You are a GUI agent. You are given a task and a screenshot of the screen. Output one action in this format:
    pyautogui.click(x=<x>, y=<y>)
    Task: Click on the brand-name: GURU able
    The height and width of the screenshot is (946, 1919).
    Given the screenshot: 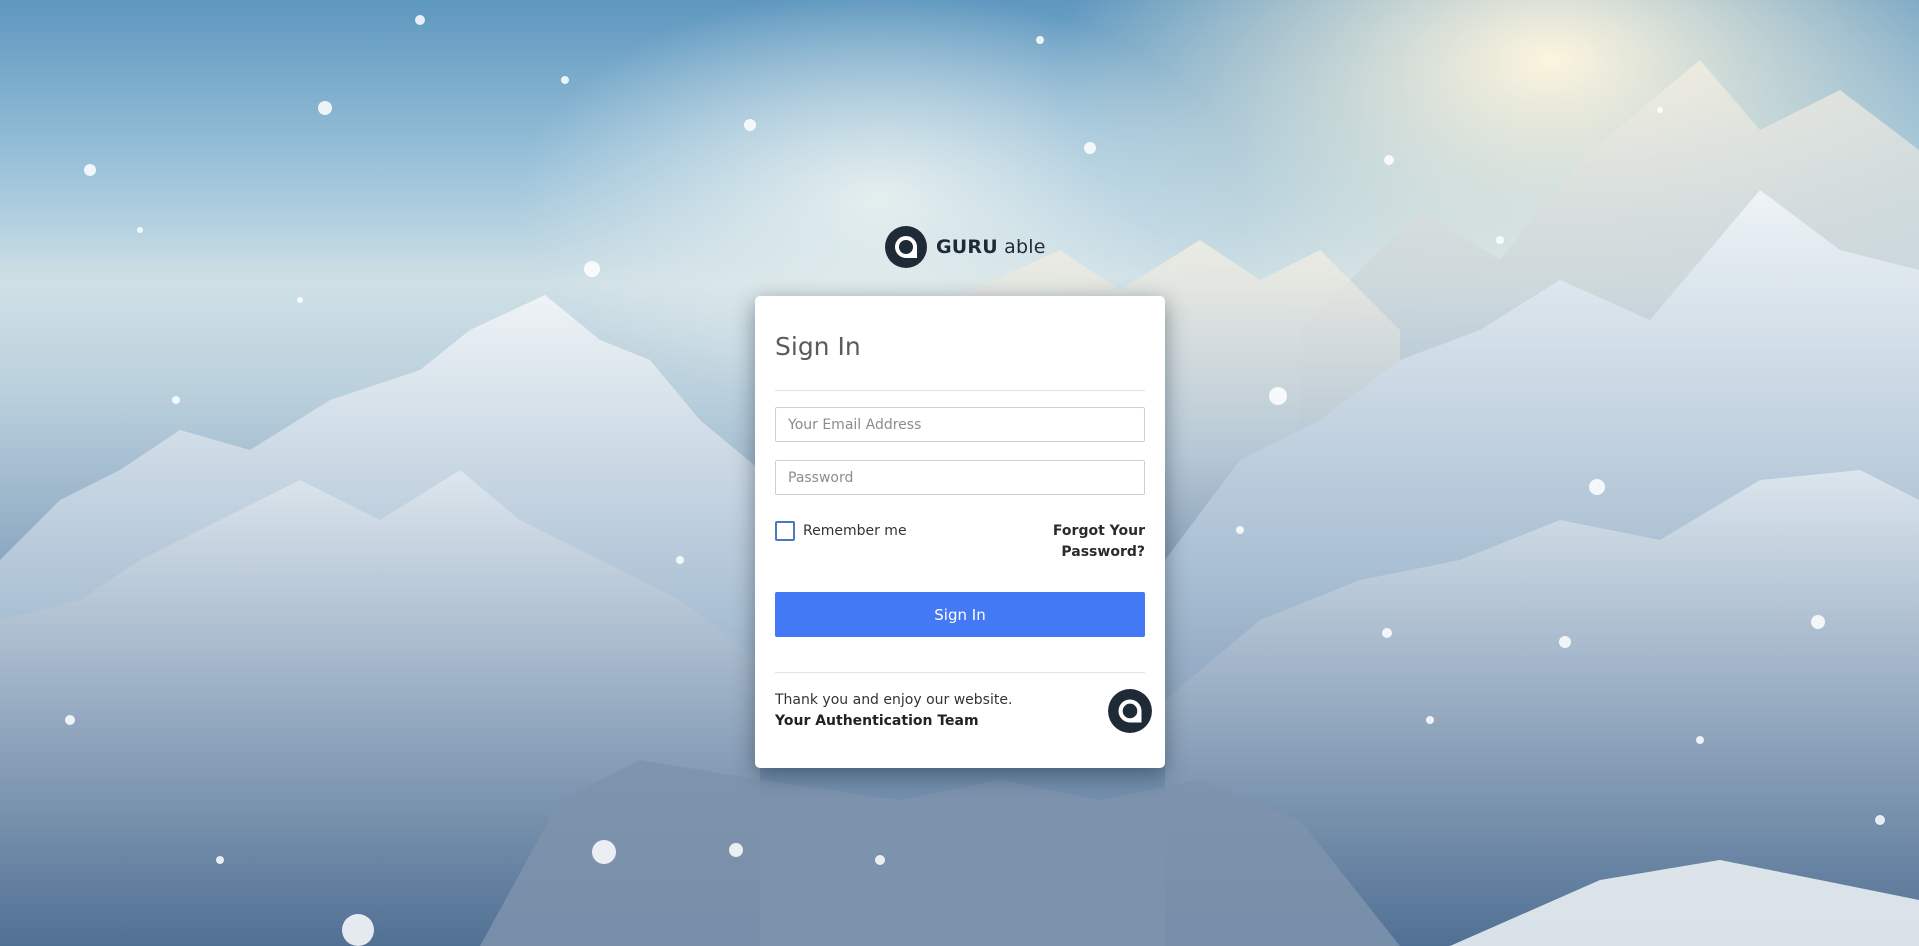 What is the action you would take?
    pyautogui.click(x=991, y=247)
    